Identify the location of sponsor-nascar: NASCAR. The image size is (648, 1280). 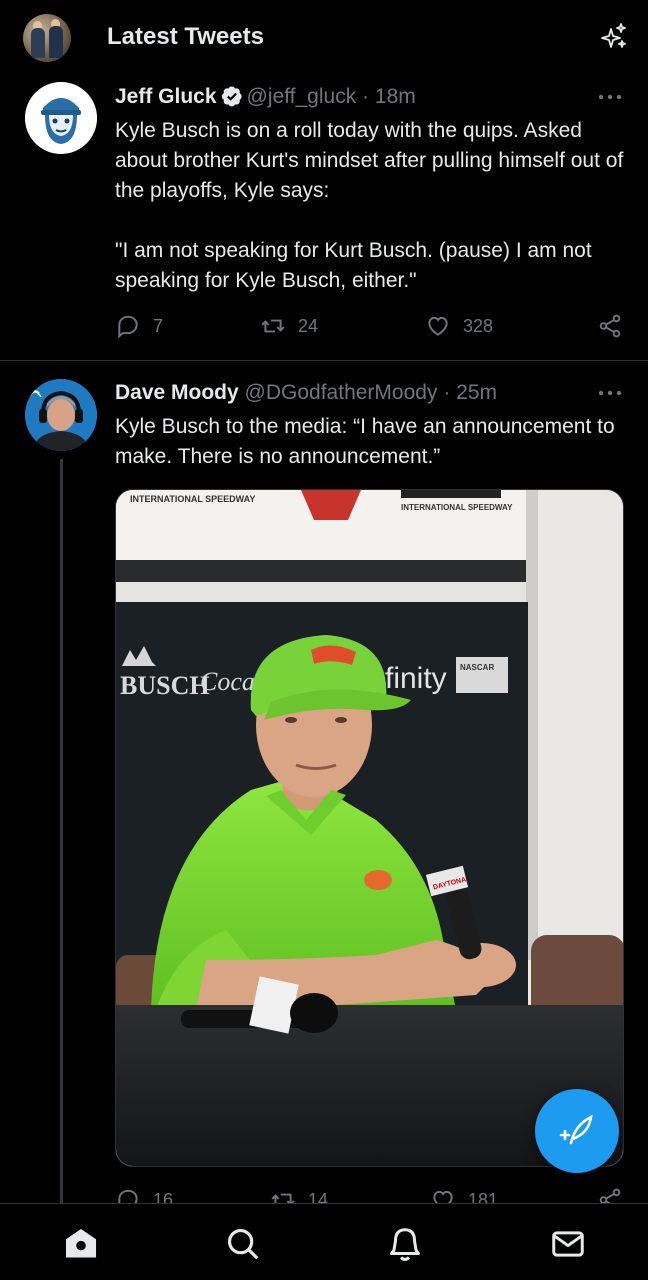
(477, 667).